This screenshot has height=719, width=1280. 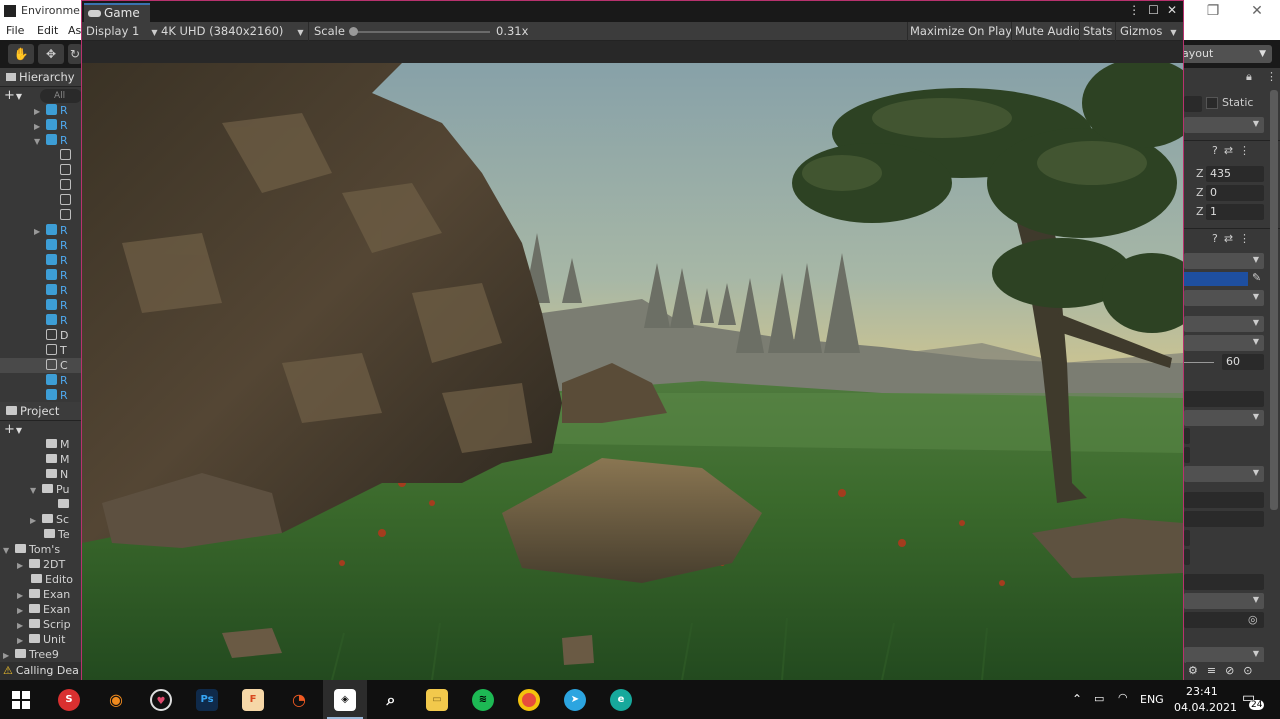 What do you see at coordinates (13, 429) in the screenshot?
I see `project-create-button: +▼` at bounding box center [13, 429].